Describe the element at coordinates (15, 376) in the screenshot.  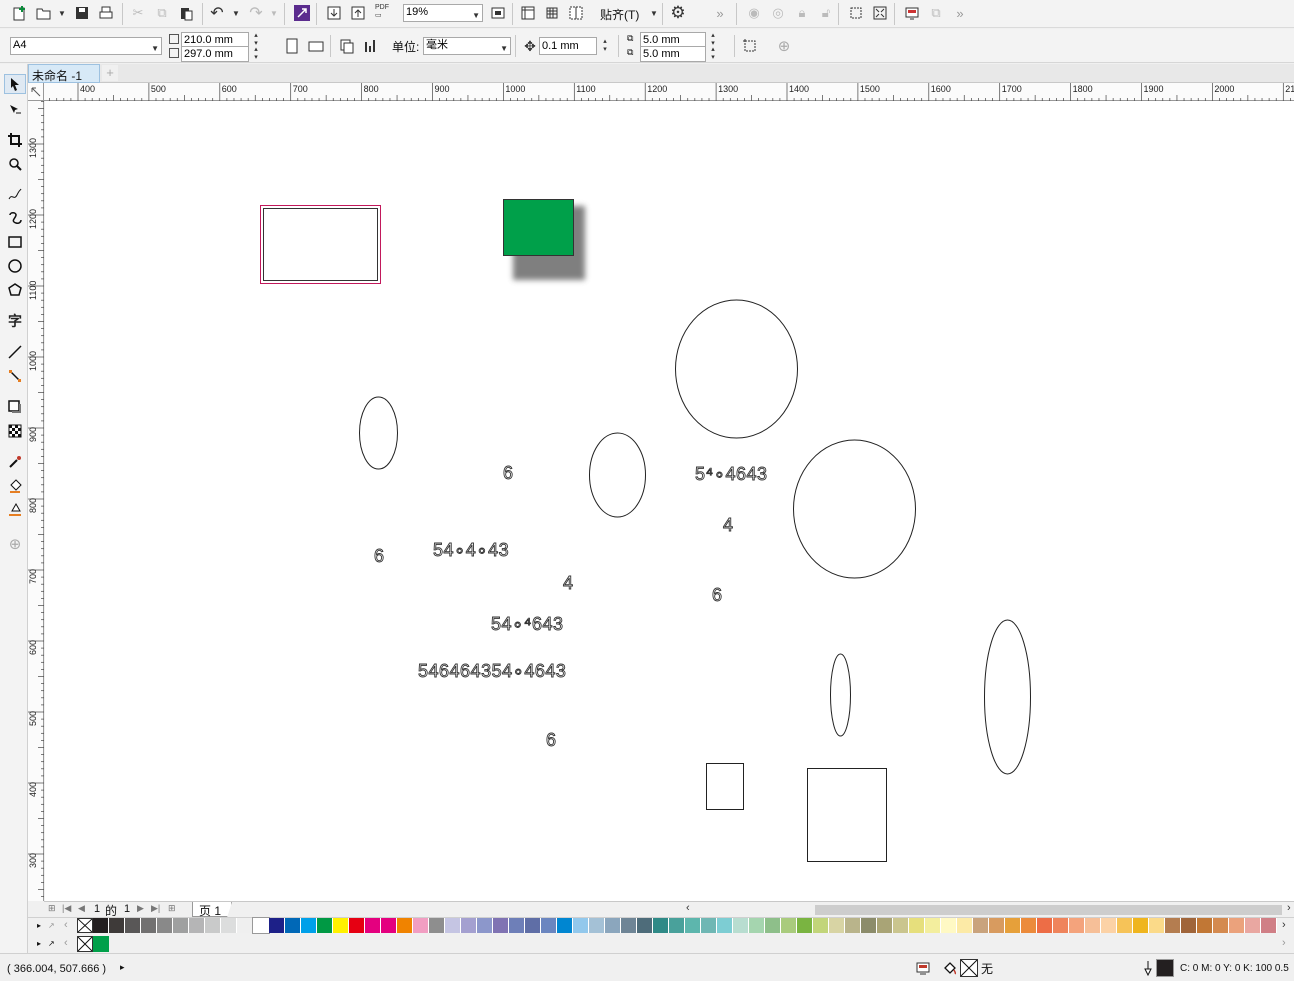
I see `connector-tool-icon` at that location.